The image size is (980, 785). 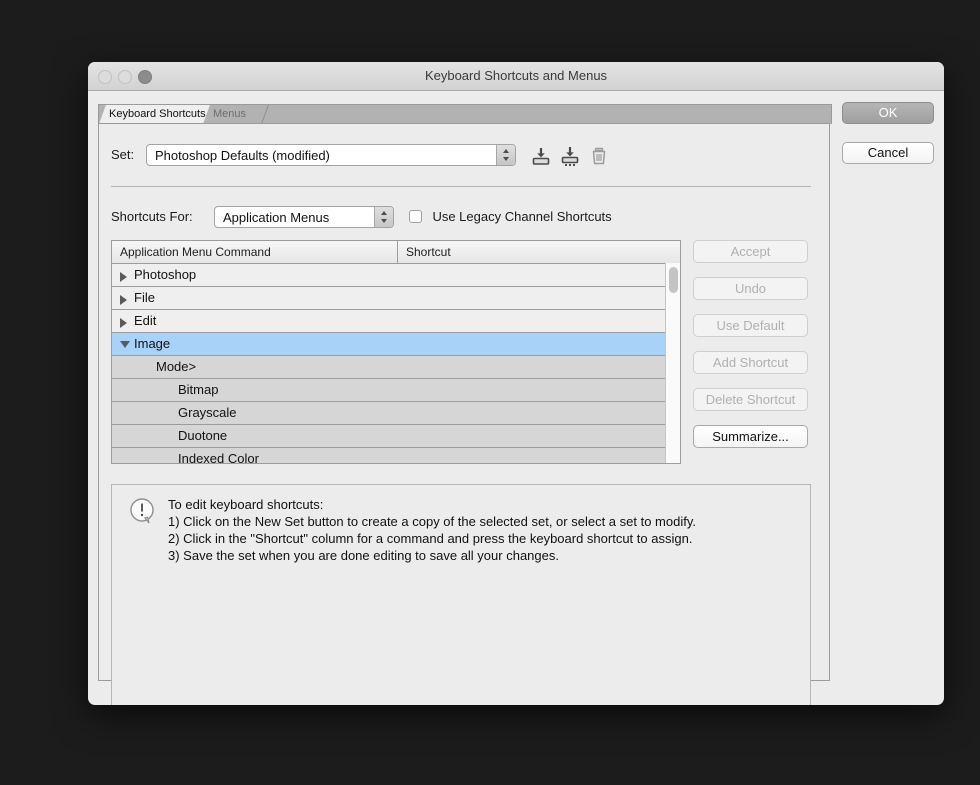 I want to click on add-shortcut-button: Add Shortcut, so click(x=750, y=362).